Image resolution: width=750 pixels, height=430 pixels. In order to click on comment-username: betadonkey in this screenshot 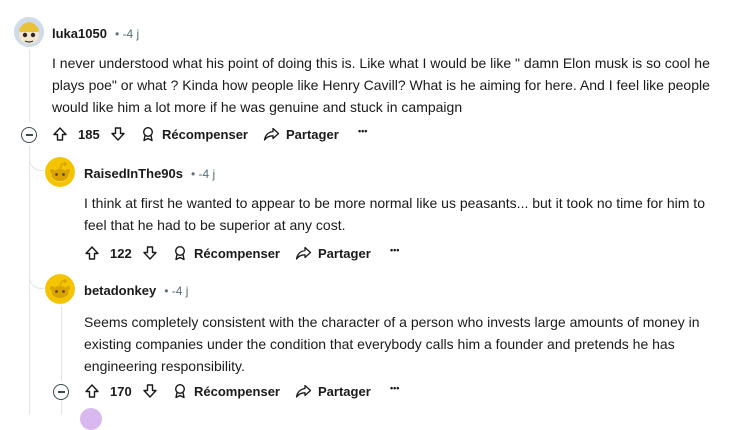, I will do `click(120, 290)`.